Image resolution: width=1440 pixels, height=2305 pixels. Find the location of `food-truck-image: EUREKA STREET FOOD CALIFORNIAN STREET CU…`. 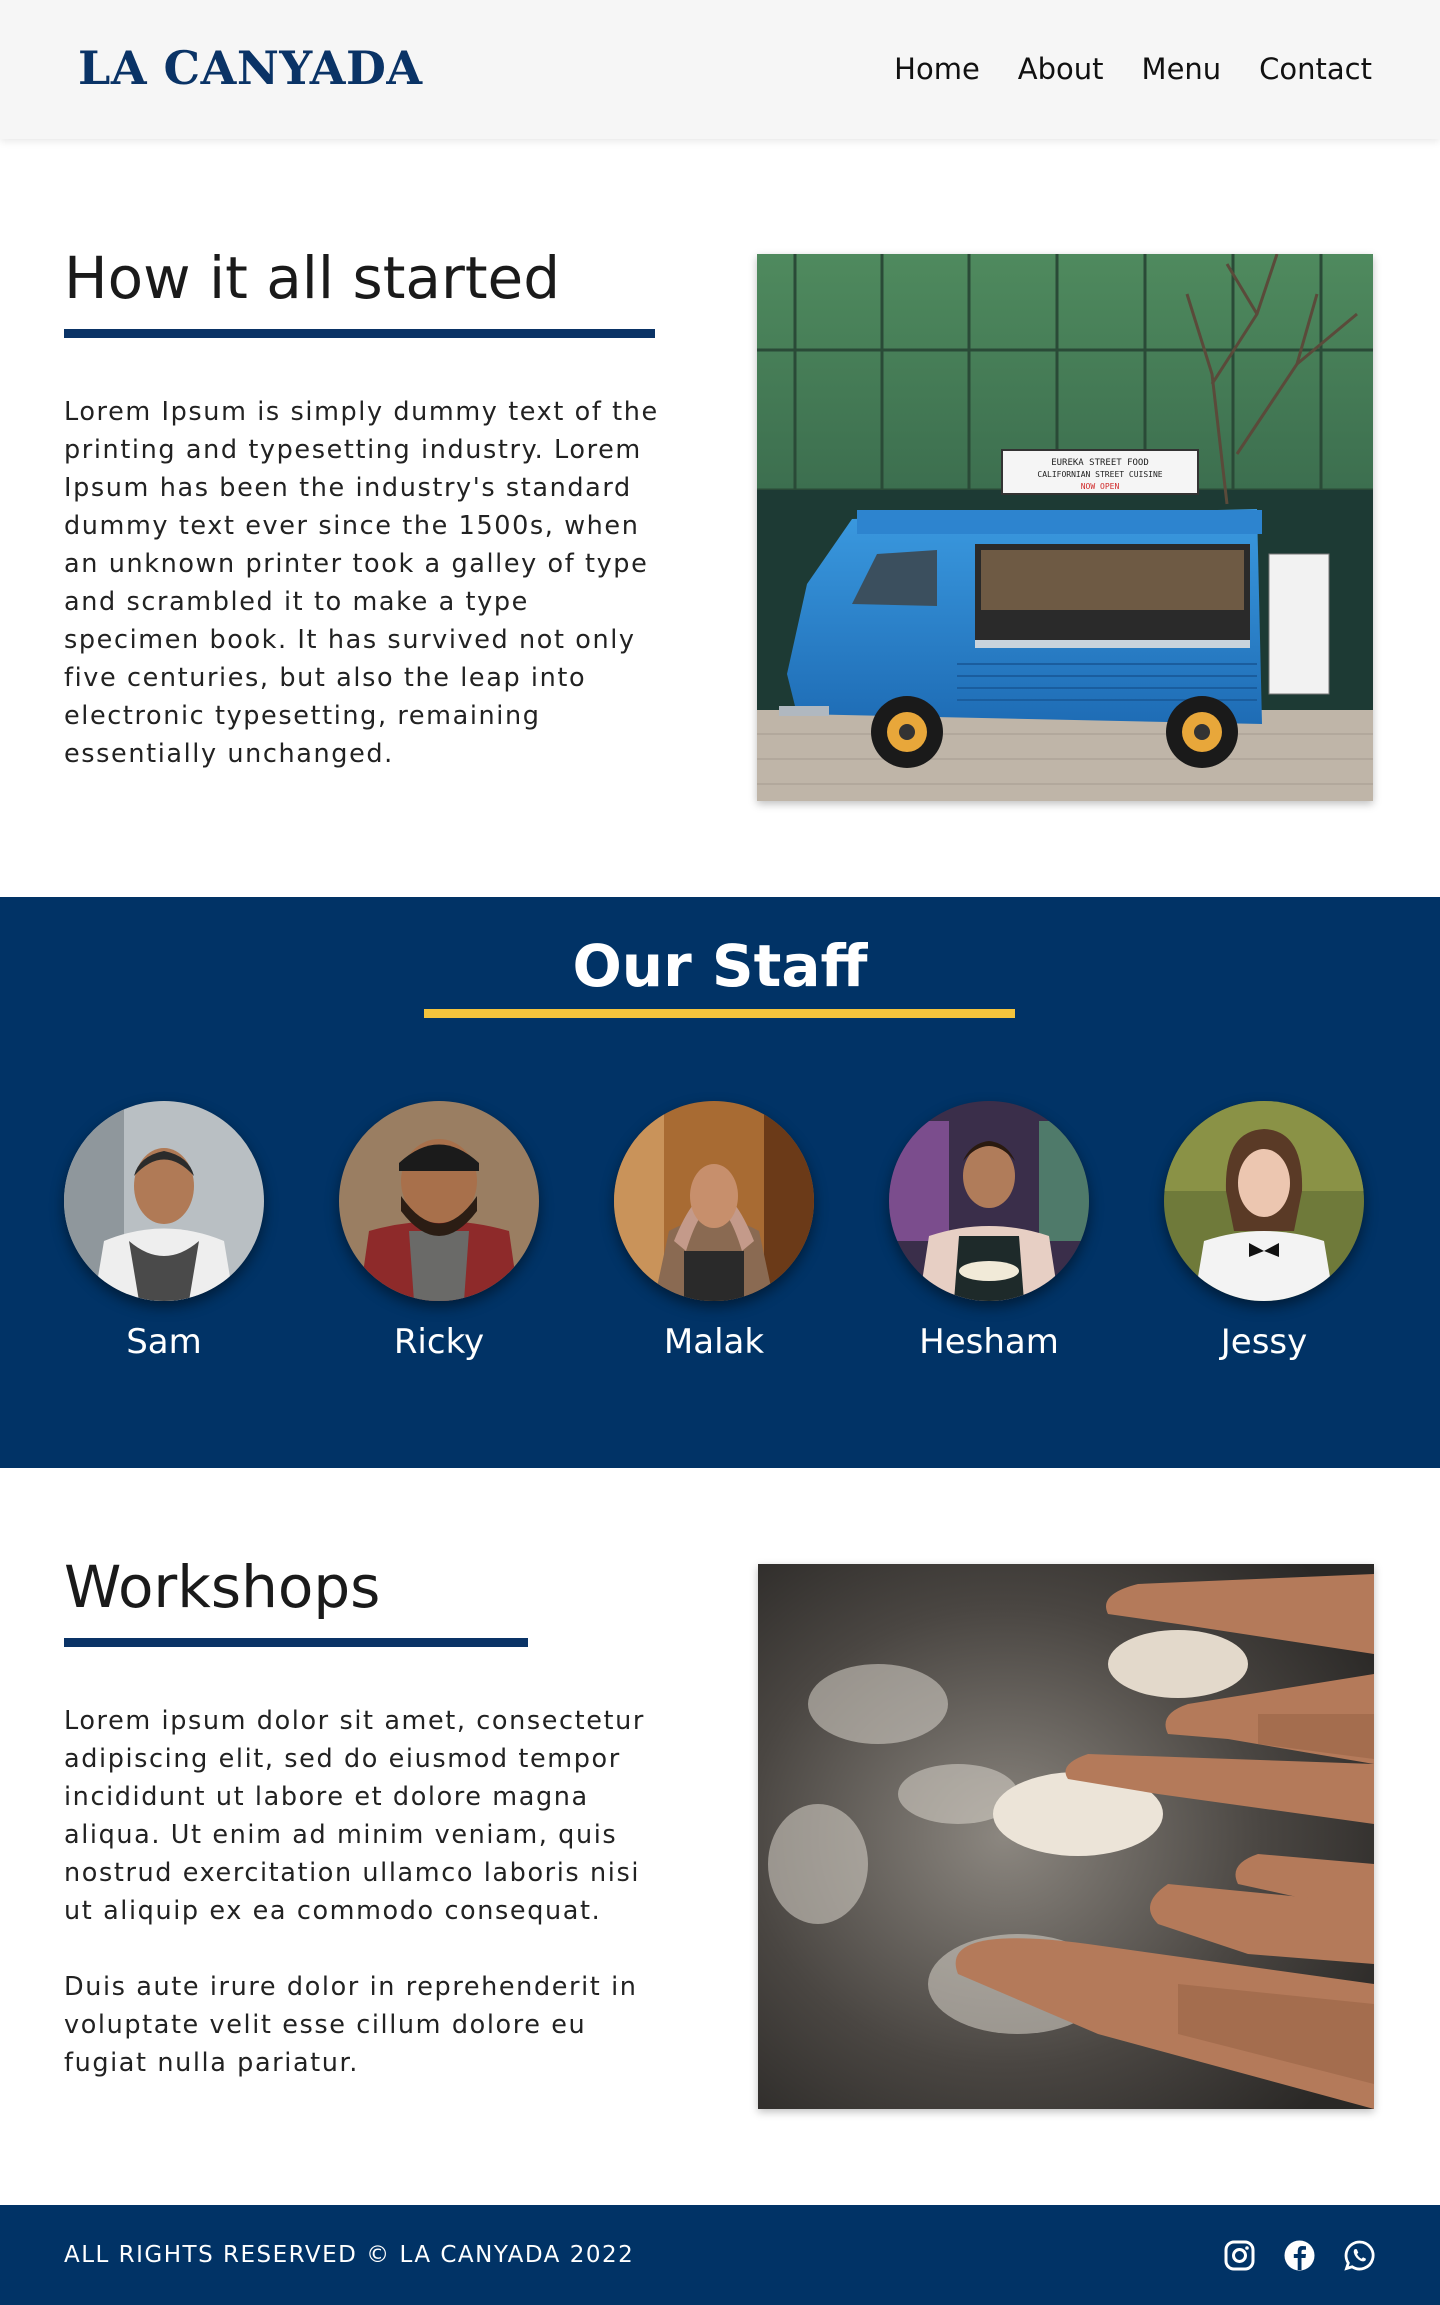

food-truck-image: EUREKA STREET FOOD CALIFORNIAN STREET CU… is located at coordinates (1065, 527).